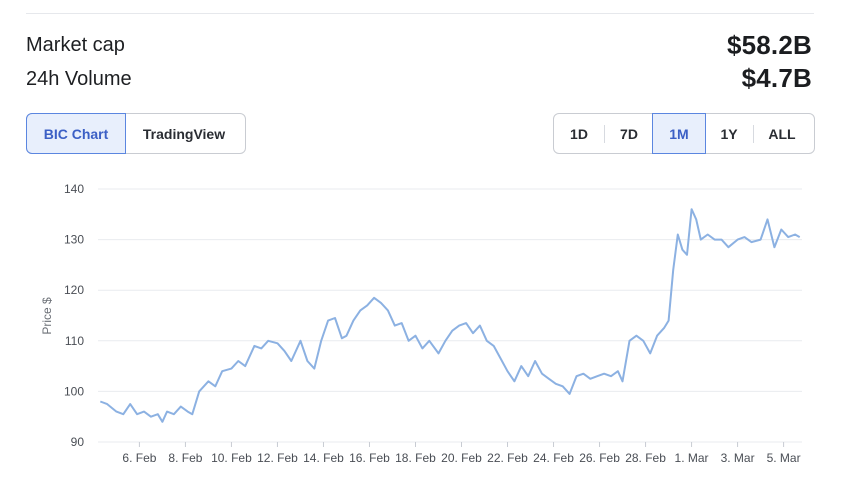 This screenshot has height=492, width=850. What do you see at coordinates (74, 341) in the screenshot?
I see `y-tick-label: 110` at bounding box center [74, 341].